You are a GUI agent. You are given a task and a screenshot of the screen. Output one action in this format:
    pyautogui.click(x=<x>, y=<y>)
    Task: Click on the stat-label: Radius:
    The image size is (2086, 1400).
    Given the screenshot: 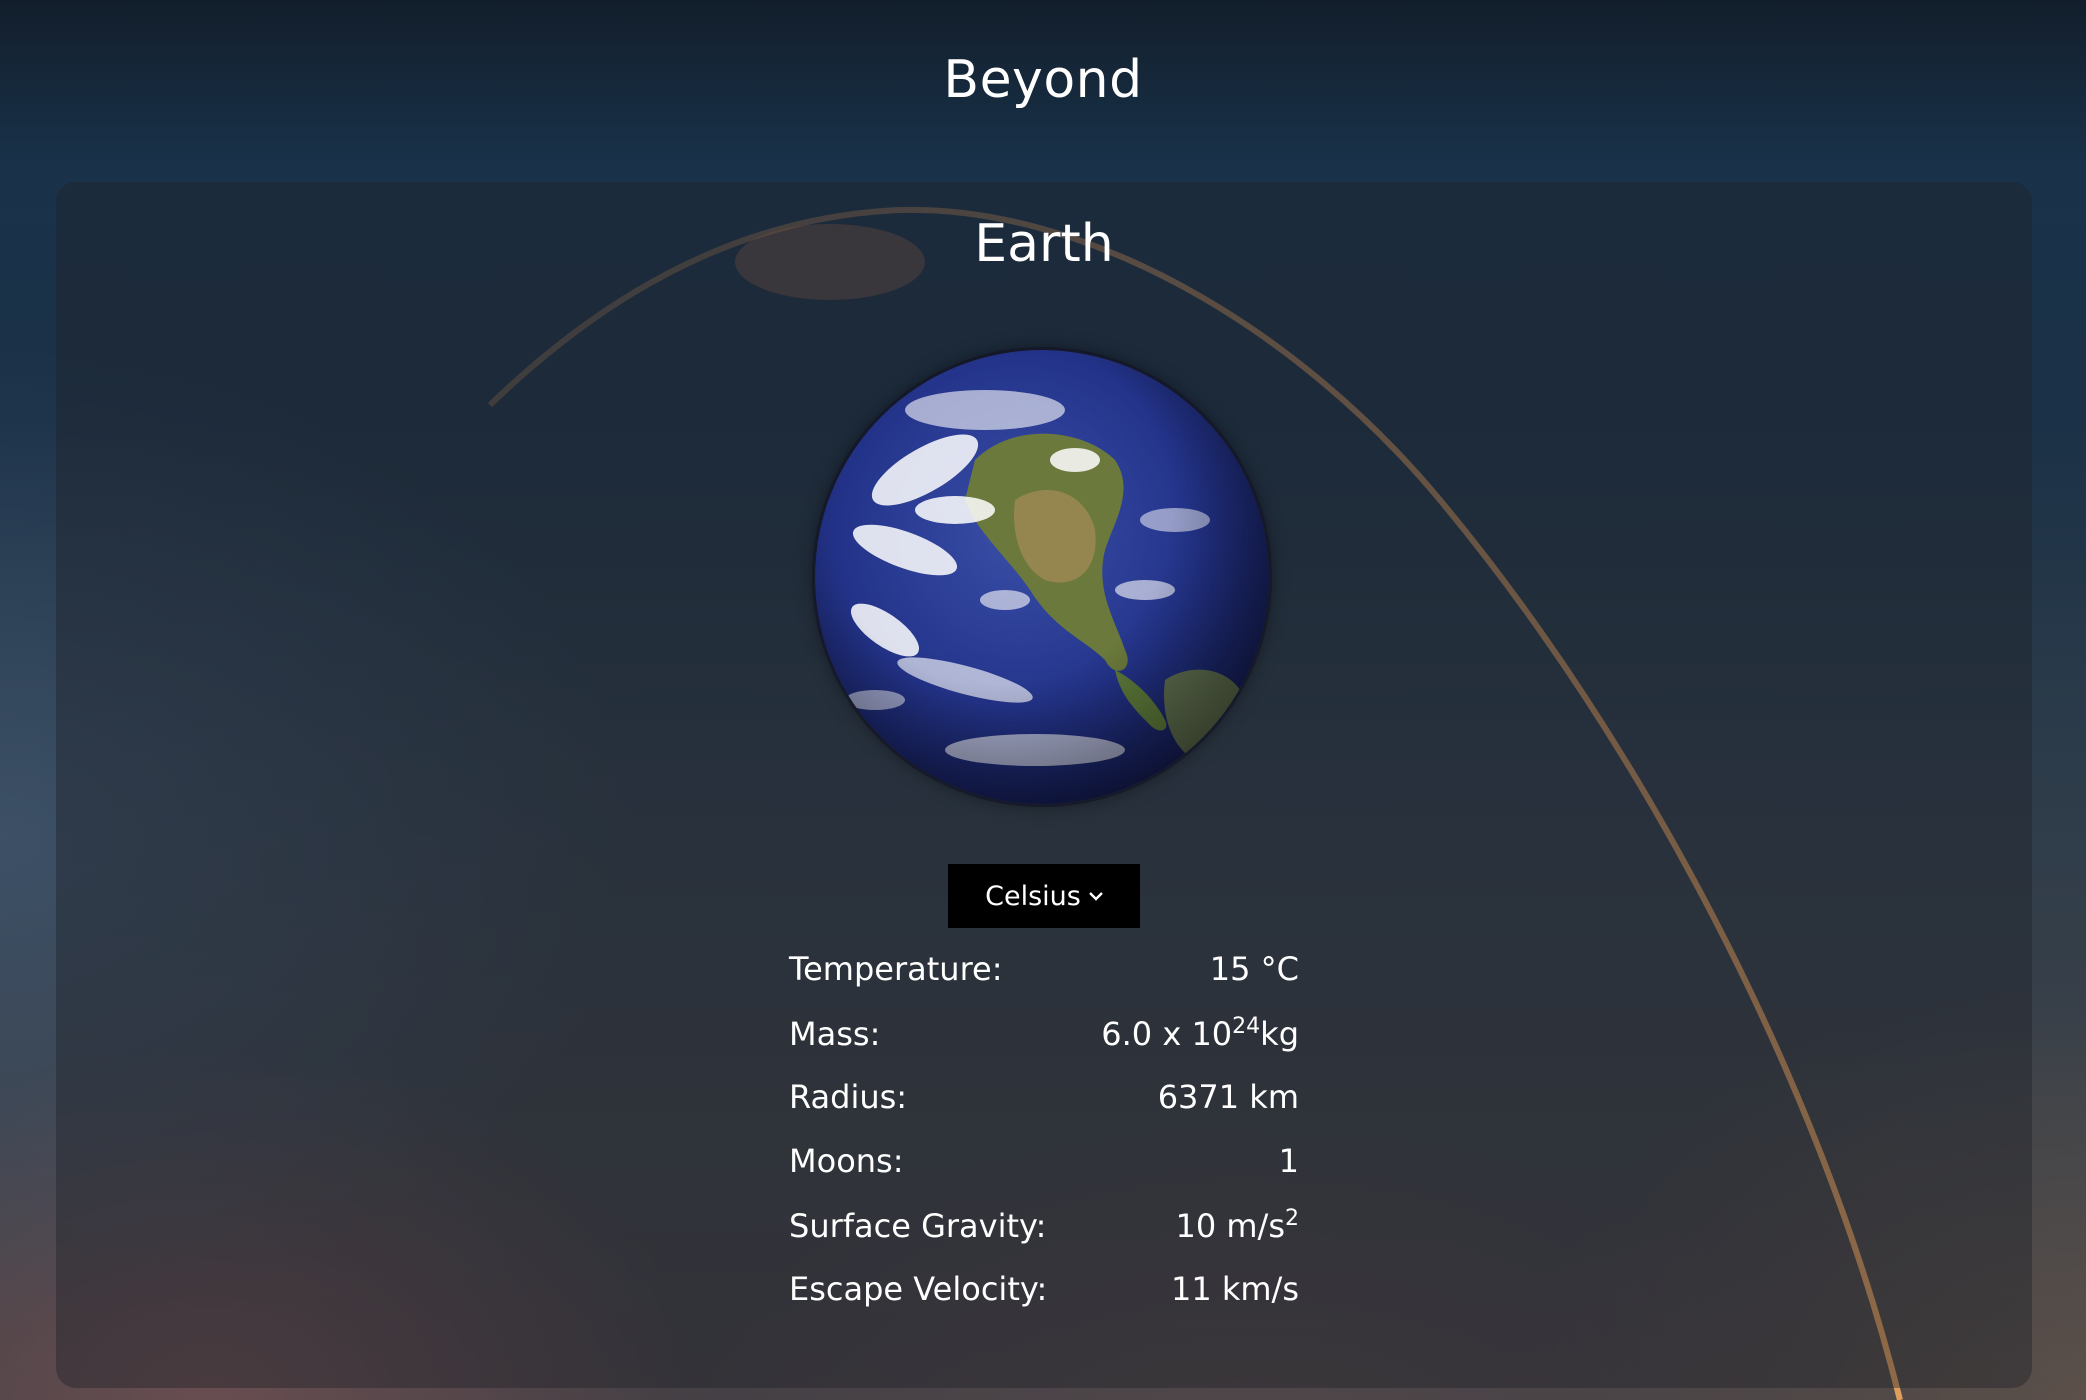 What is the action you would take?
    pyautogui.click(x=848, y=1097)
    